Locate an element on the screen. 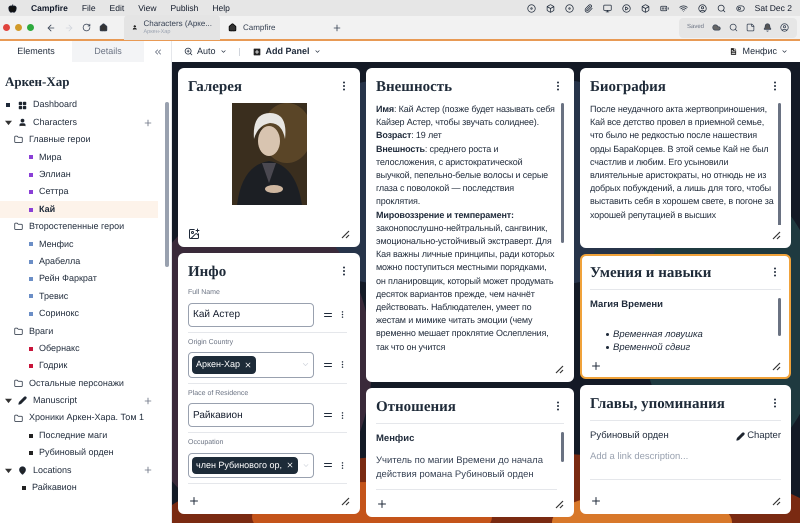  sidebar-item: Последние маги is located at coordinates (73, 435).